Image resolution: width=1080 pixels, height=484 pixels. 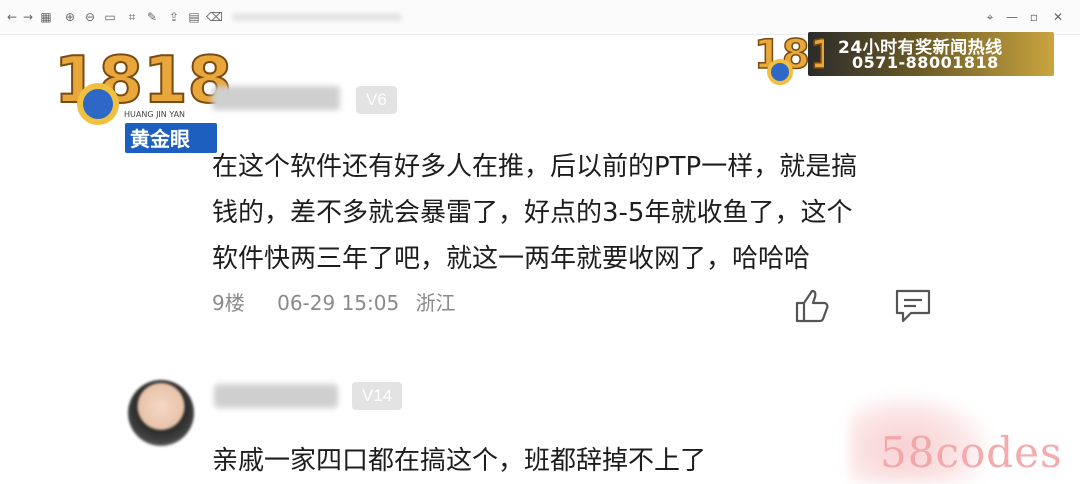 What do you see at coordinates (813, 306) in the screenshot?
I see `like-thumbs-up-icon` at bounding box center [813, 306].